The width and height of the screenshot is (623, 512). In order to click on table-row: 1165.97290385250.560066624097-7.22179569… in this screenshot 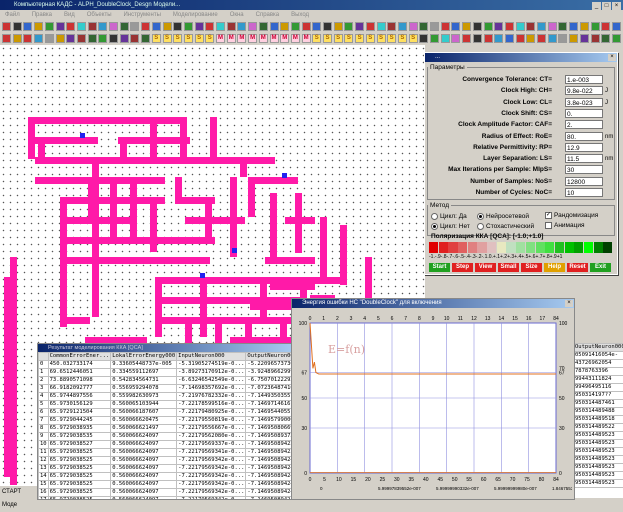, I will do `click(166, 453)`.